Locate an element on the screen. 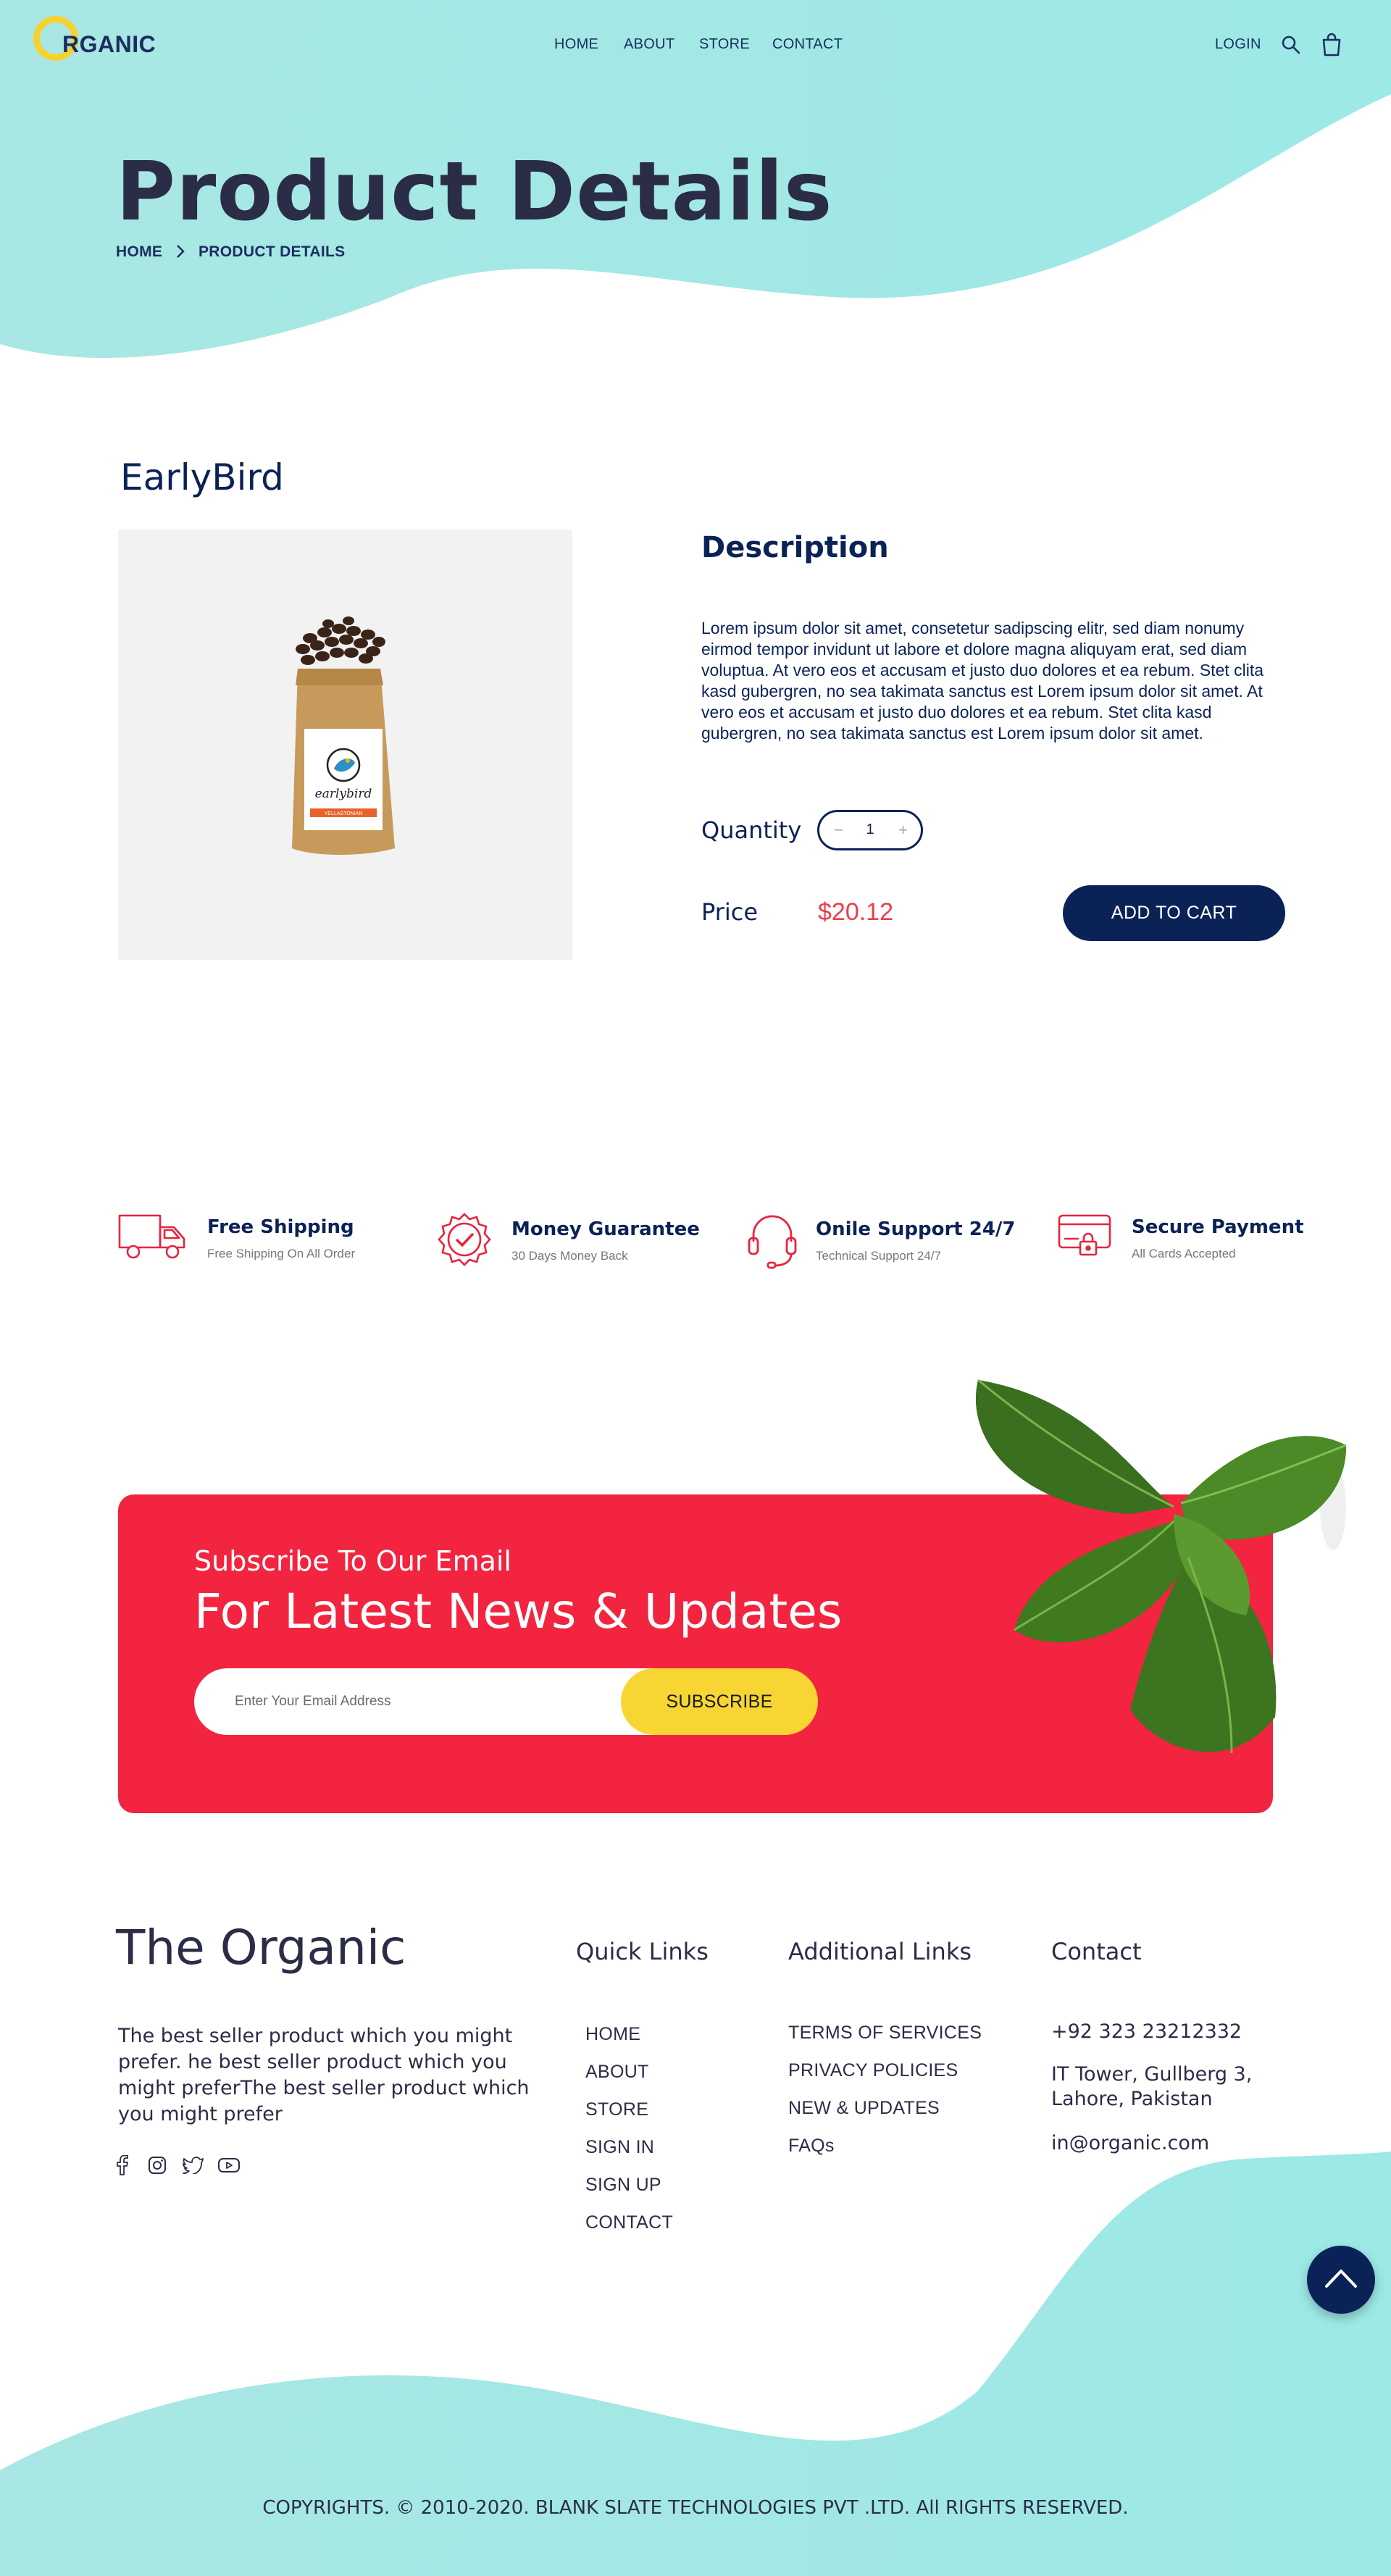  additional-link-faqs: FAQs is located at coordinates (811, 2146).